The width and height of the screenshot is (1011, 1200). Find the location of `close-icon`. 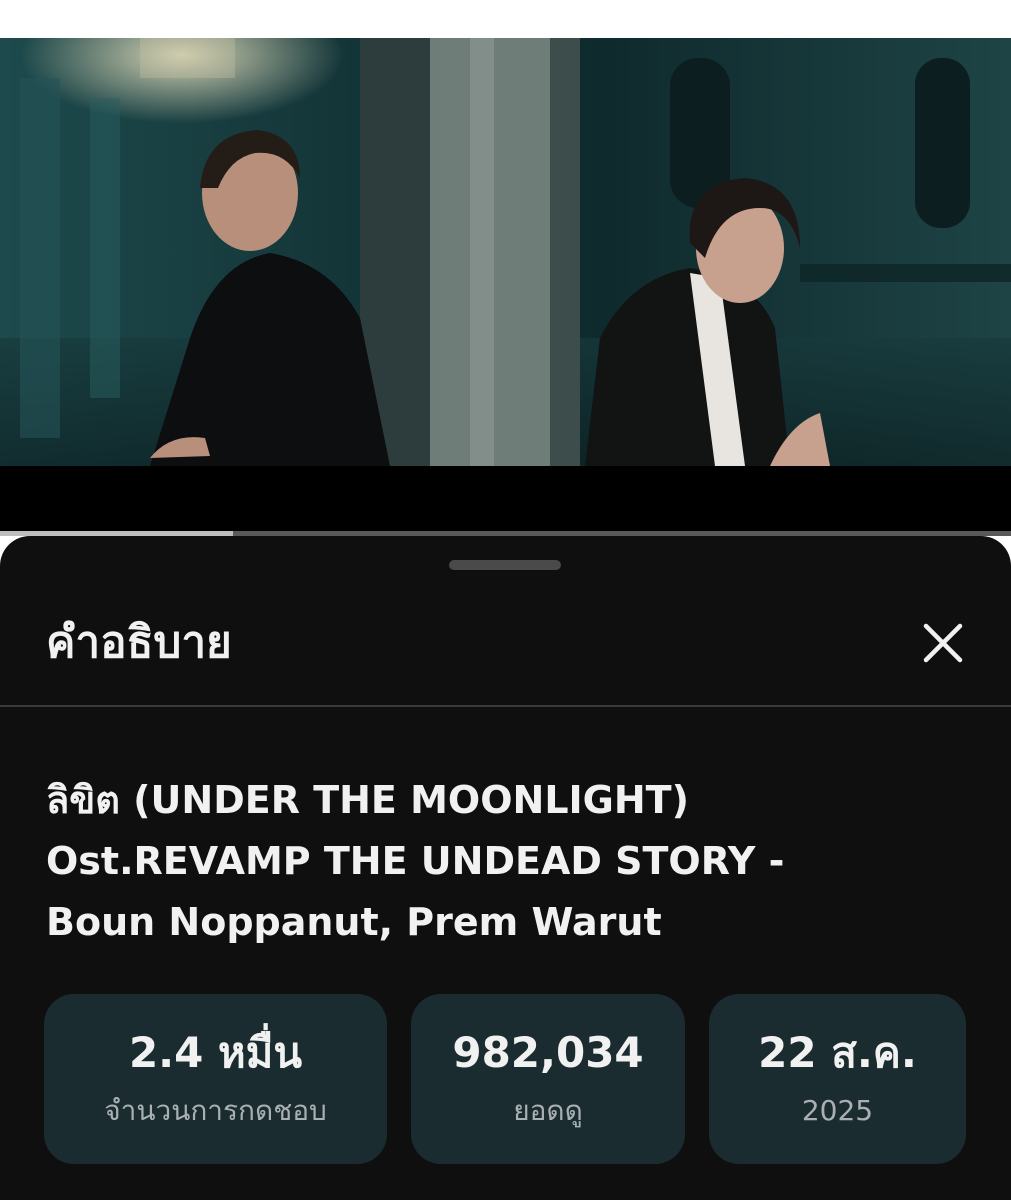

close-icon is located at coordinates (943, 643).